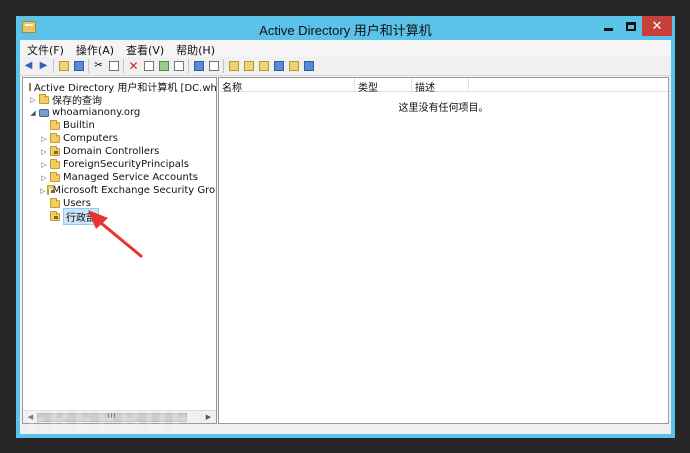 The height and width of the screenshot is (453, 690). What do you see at coordinates (440, 86) in the screenshot?
I see `column-header-description: 描述` at bounding box center [440, 86].